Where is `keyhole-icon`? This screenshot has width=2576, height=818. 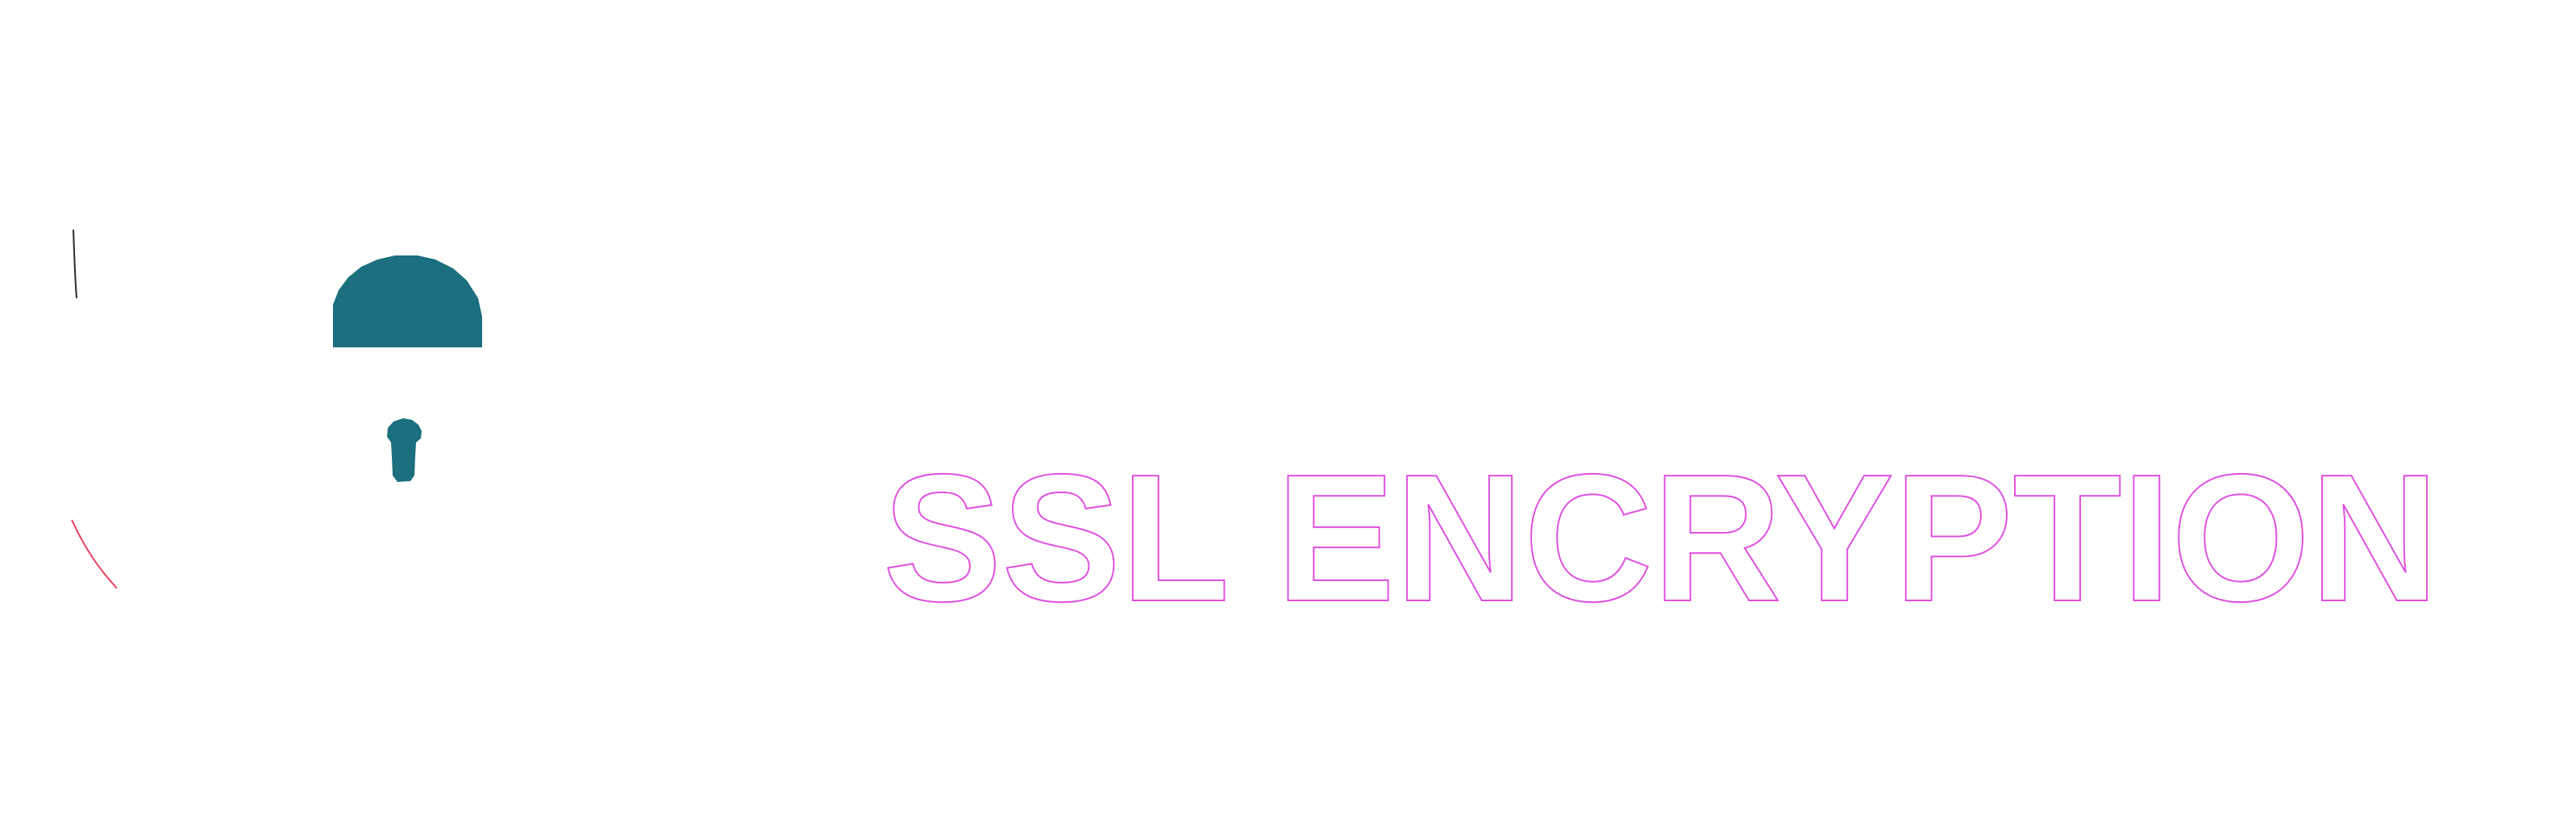 keyhole-icon is located at coordinates (405, 450).